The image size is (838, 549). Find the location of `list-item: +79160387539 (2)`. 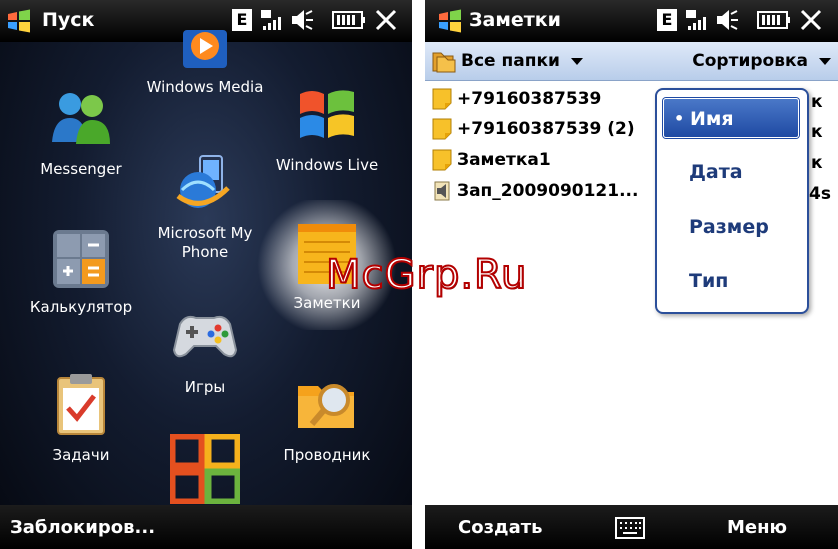

list-item: +79160387539 (2) is located at coordinates (533, 129).